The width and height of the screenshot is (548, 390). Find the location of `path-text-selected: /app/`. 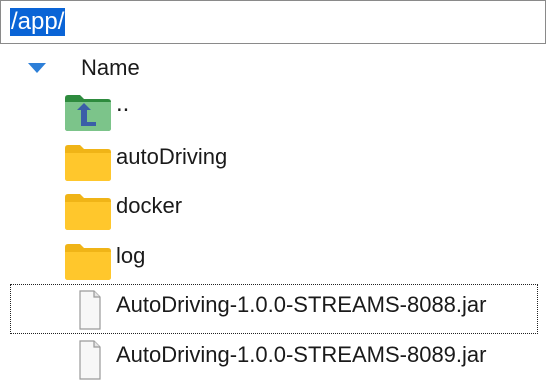

path-text-selected: /app/ is located at coordinates (38, 22).